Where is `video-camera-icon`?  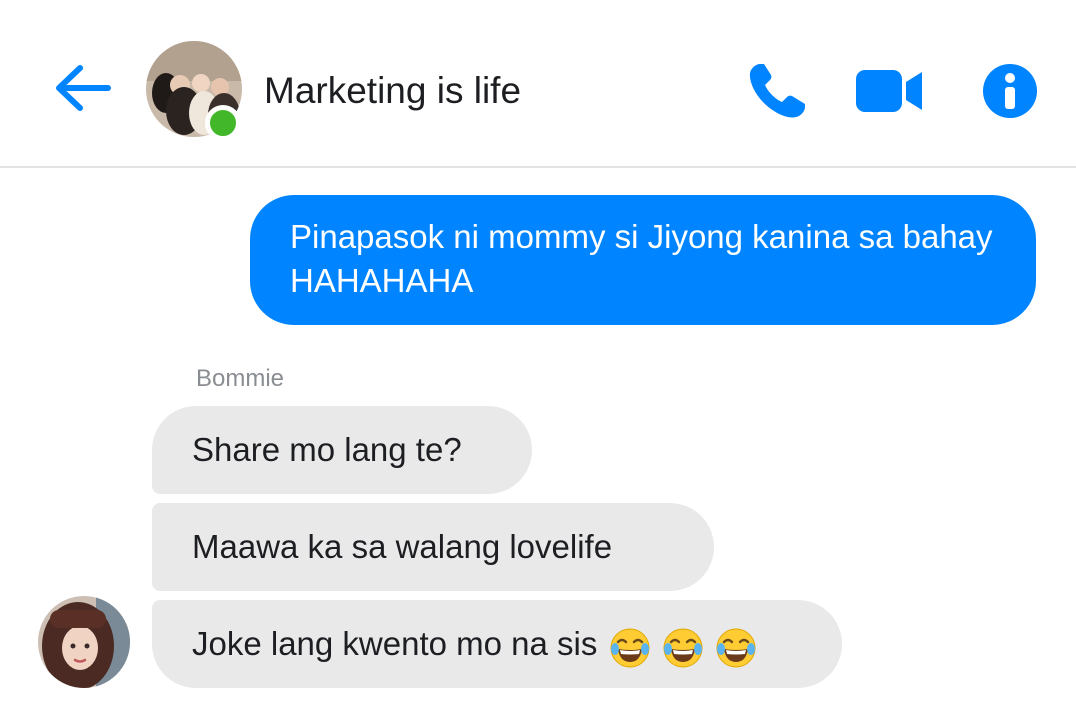 video-camera-icon is located at coordinates (889, 91).